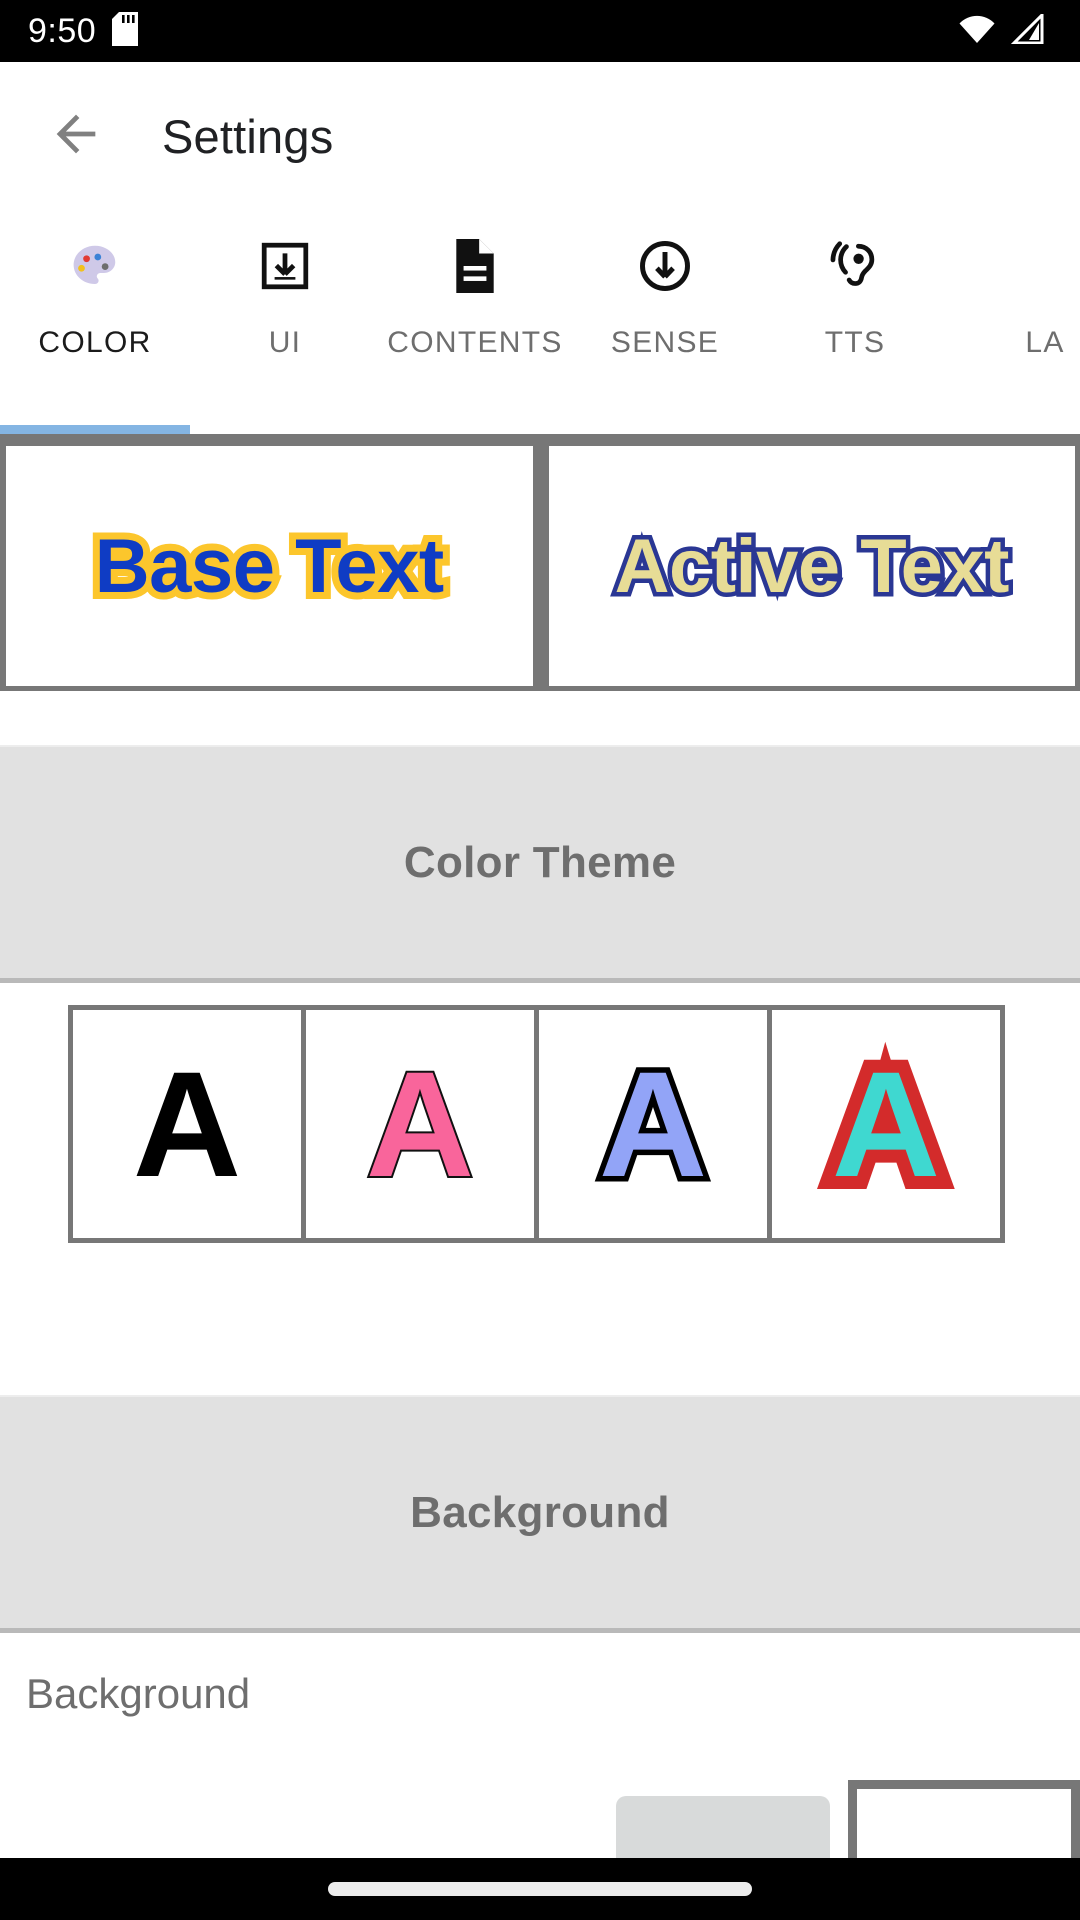 The width and height of the screenshot is (1080, 1920). I want to click on theme-swatch-black: A, so click(187, 1124).